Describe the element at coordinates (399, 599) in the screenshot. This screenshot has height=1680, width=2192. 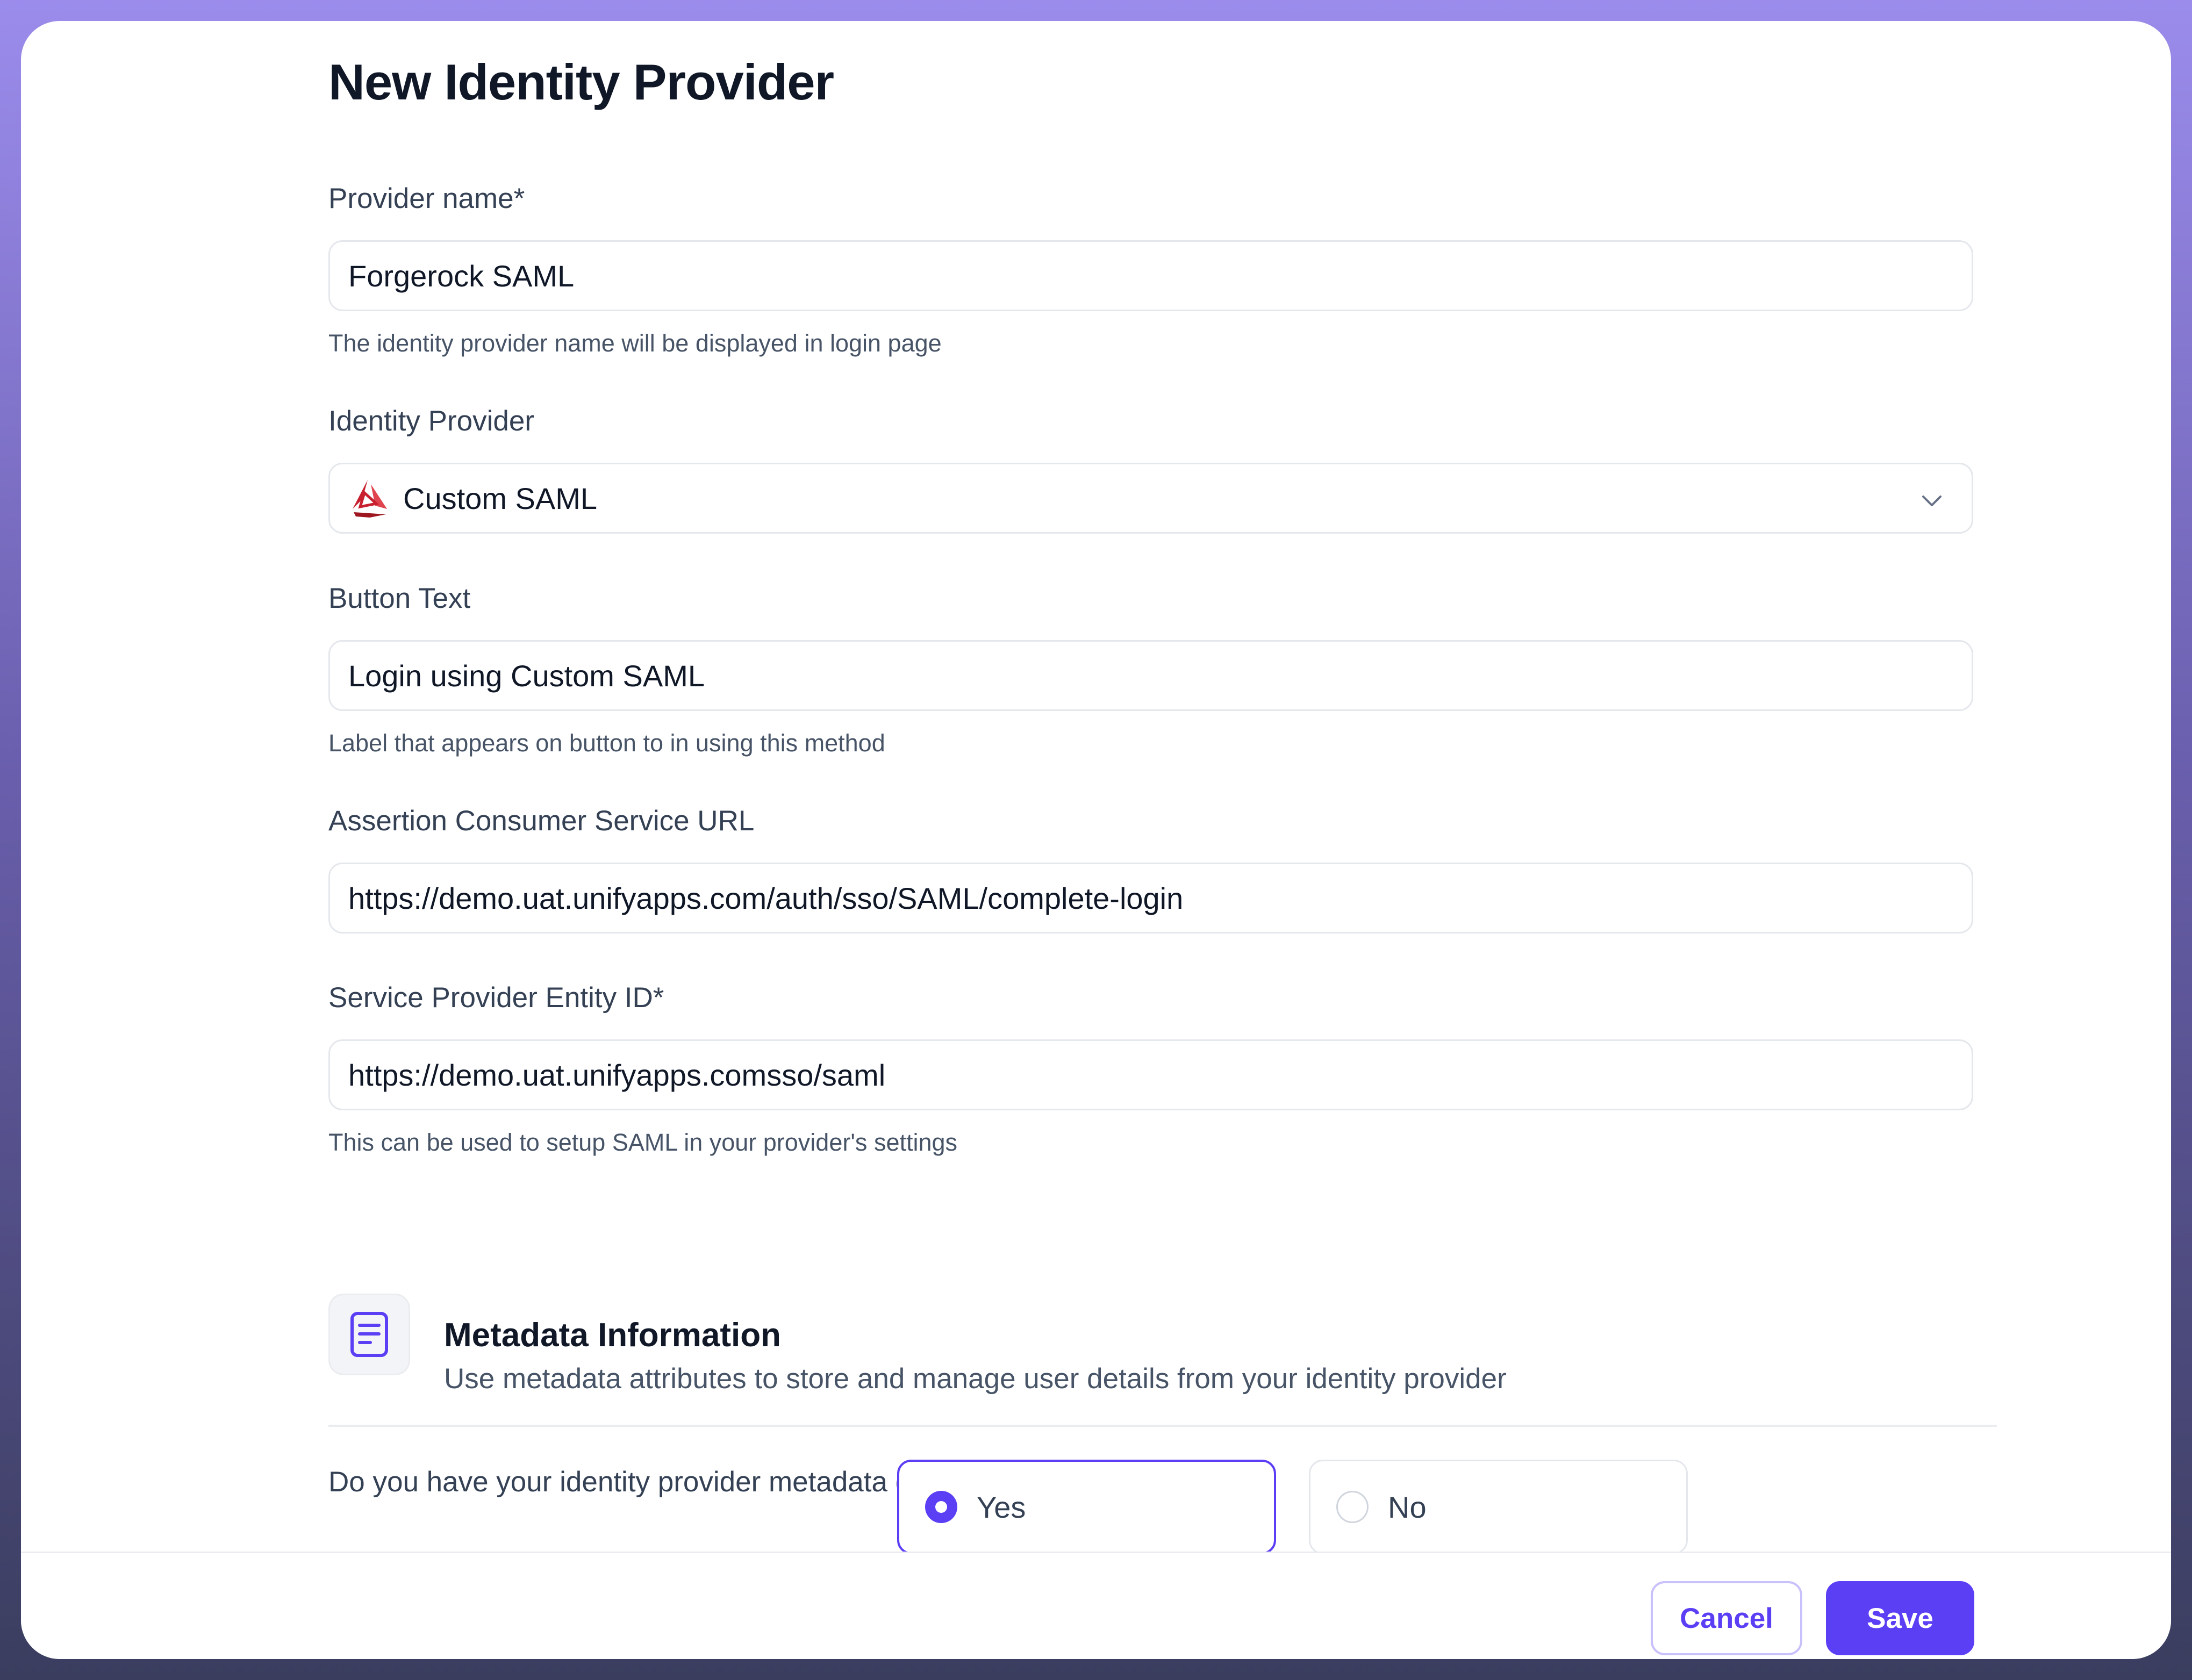
I see `button-text-label: Button Text` at that location.